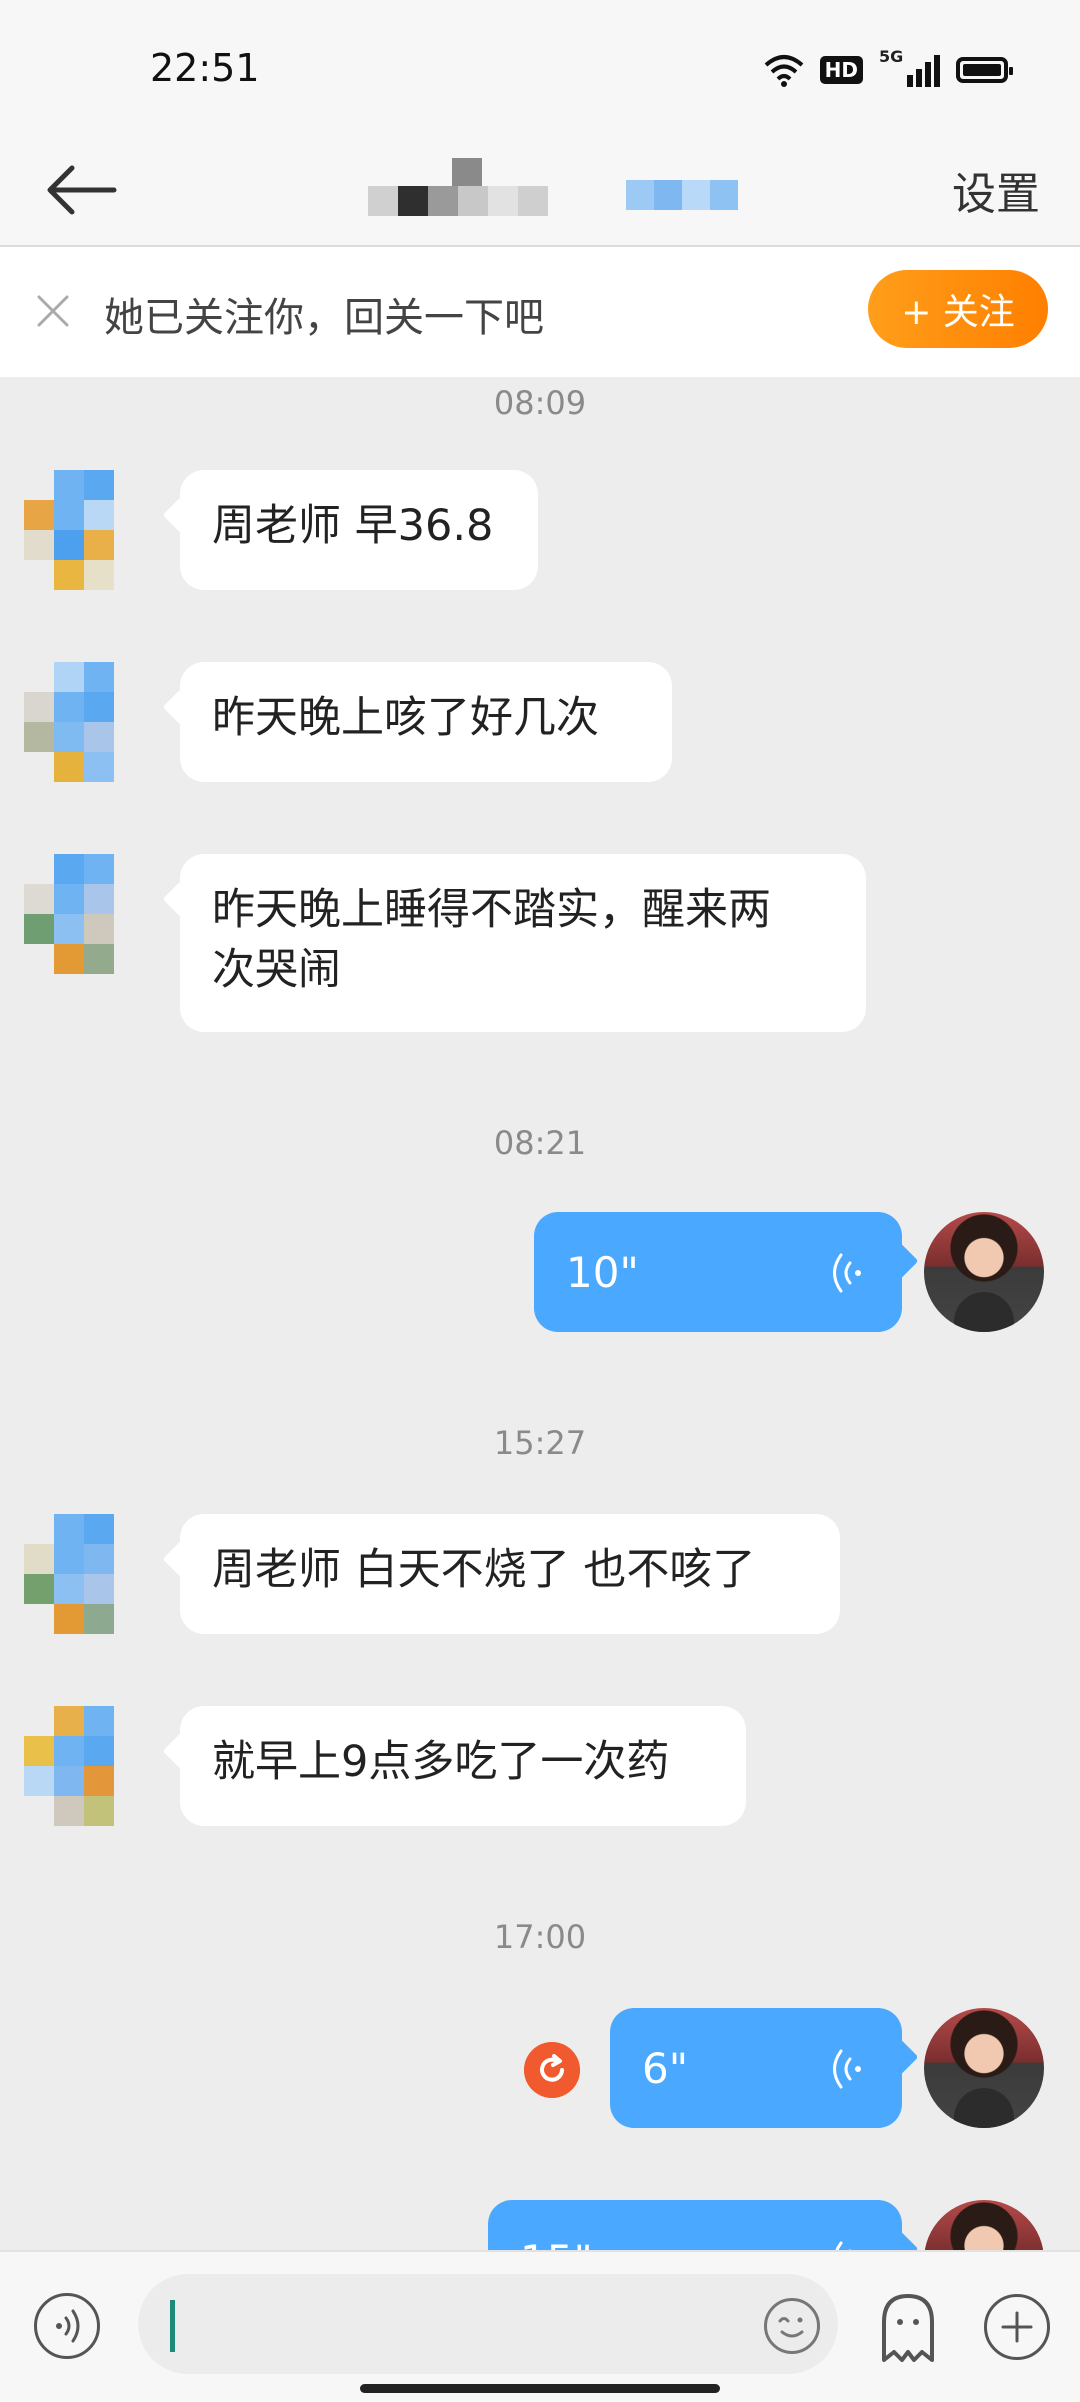 The width and height of the screenshot is (1080, 2402). I want to click on home-indicator, so click(540, 2388).